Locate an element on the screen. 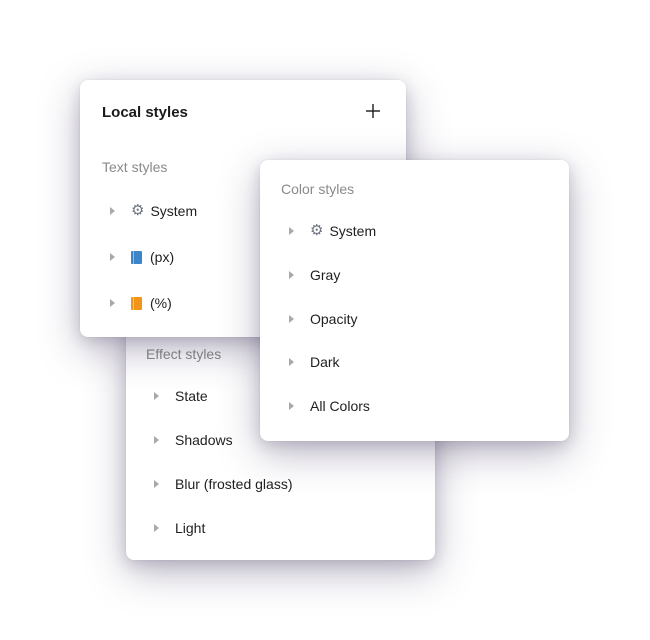  color-style-item-system: ⚙ System is located at coordinates (332, 231).